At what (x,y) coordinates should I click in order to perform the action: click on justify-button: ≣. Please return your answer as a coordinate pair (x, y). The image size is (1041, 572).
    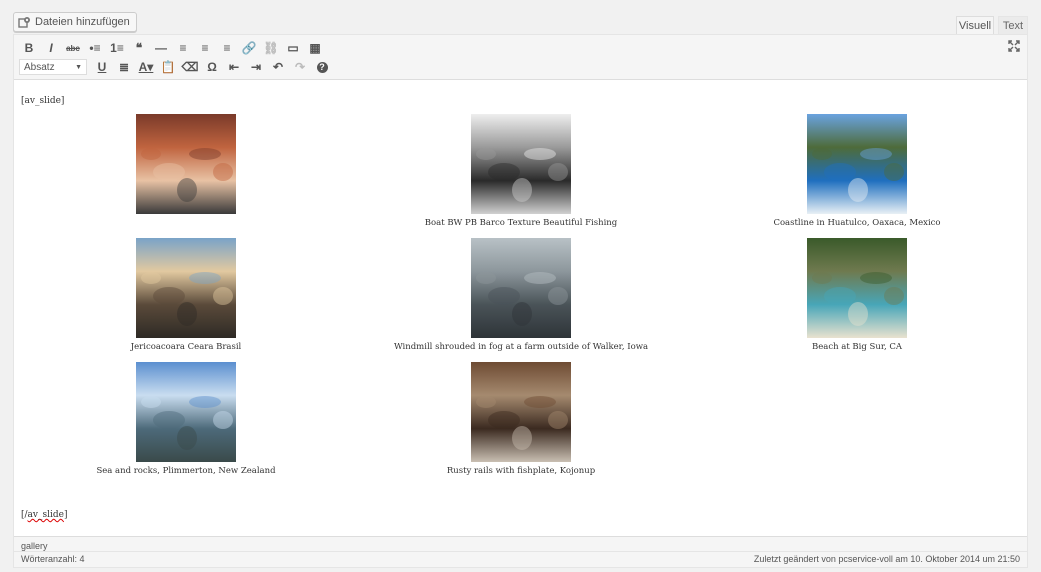
    Looking at the image, I should click on (124, 67).